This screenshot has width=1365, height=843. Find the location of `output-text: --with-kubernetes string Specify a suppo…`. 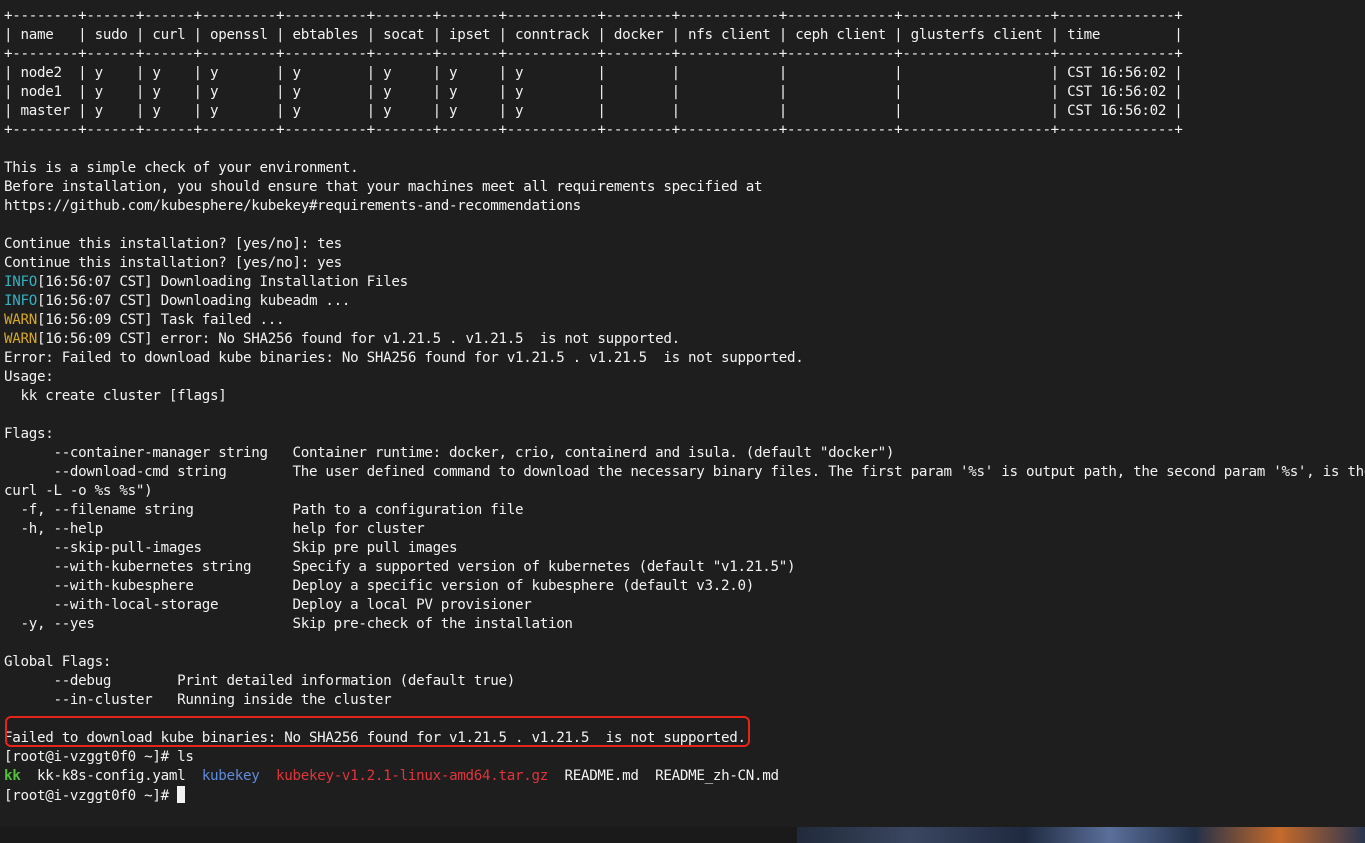

output-text: --with-kubernetes string Specify a suppo… is located at coordinates (400, 567).